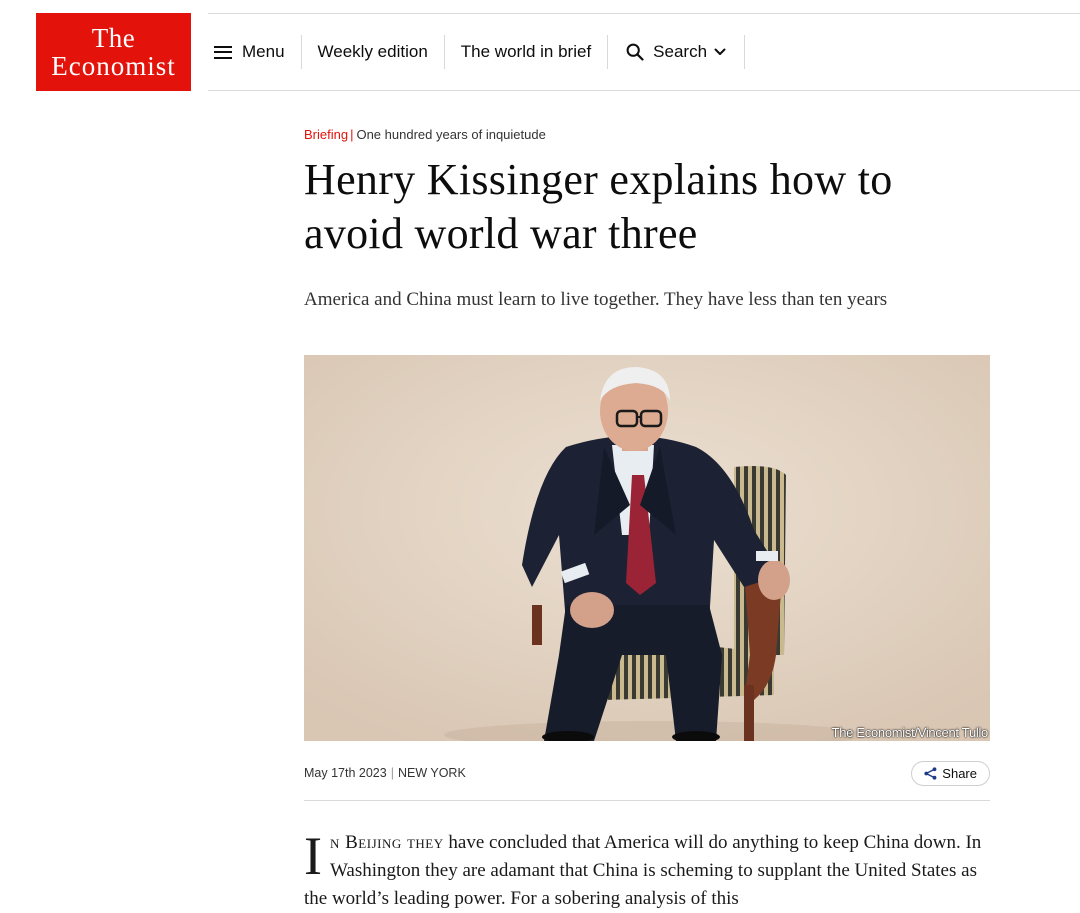 Image resolution: width=1080 pixels, height=913 pixels. Describe the element at coordinates (263, 51) in the screenshot. I see `menu-label: Menu` at that location.